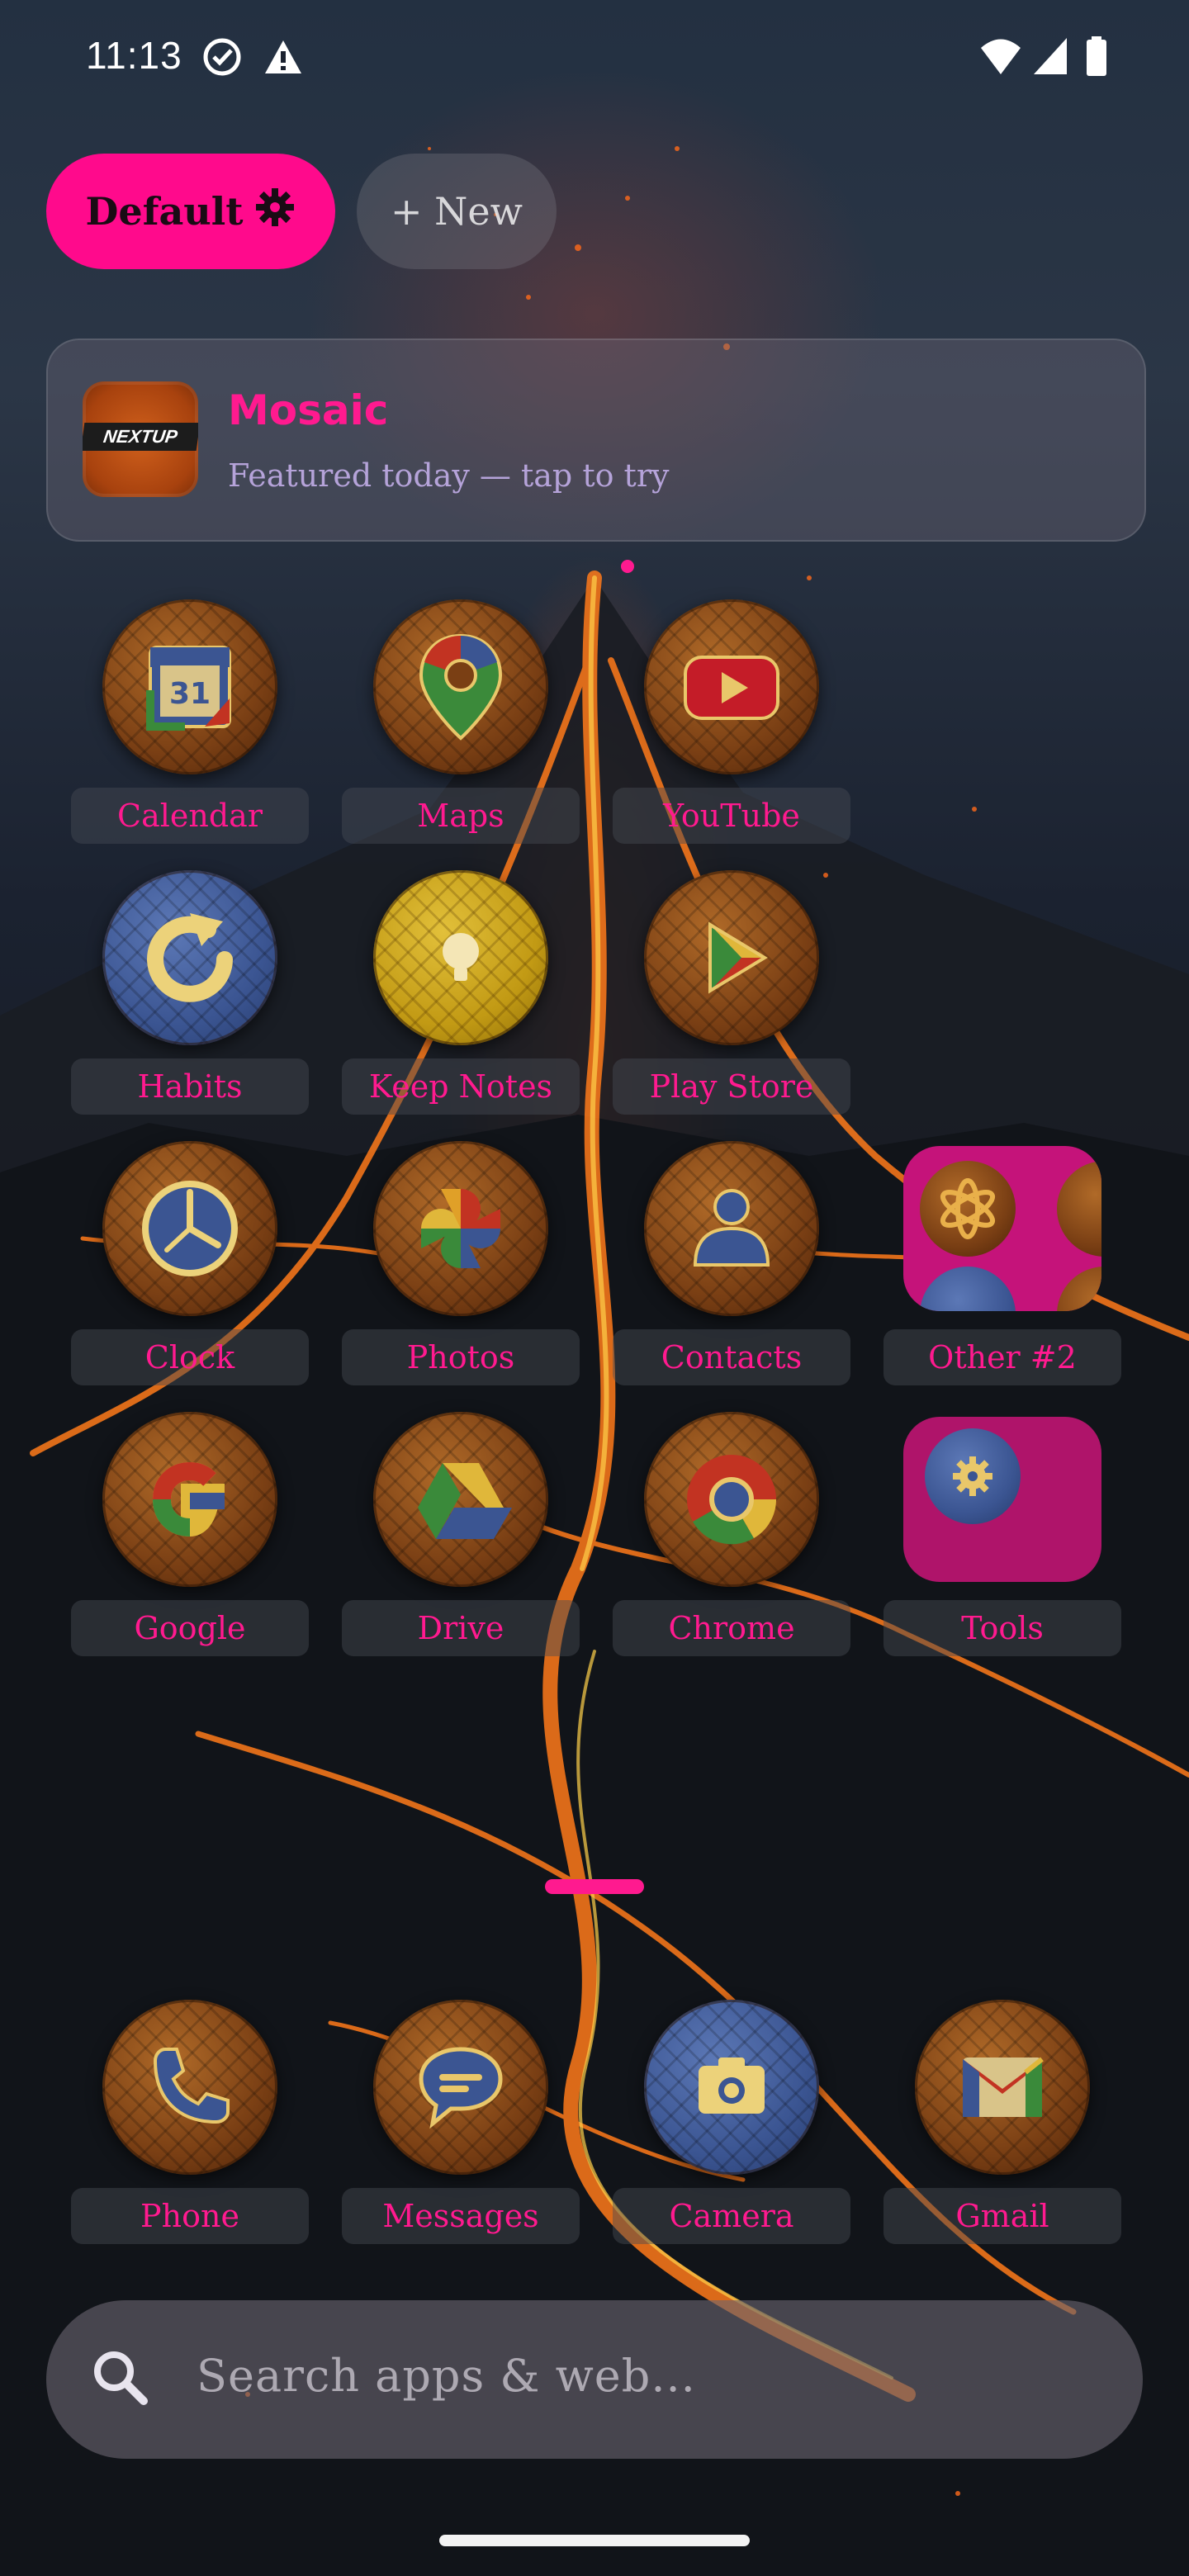 Image resolution: width=1189 pixels, height=2576 pixels. What do you see at coordinates (731, 816) in the screenshot?
I see `app-label: YouTube` at bounding box center [731, 816].